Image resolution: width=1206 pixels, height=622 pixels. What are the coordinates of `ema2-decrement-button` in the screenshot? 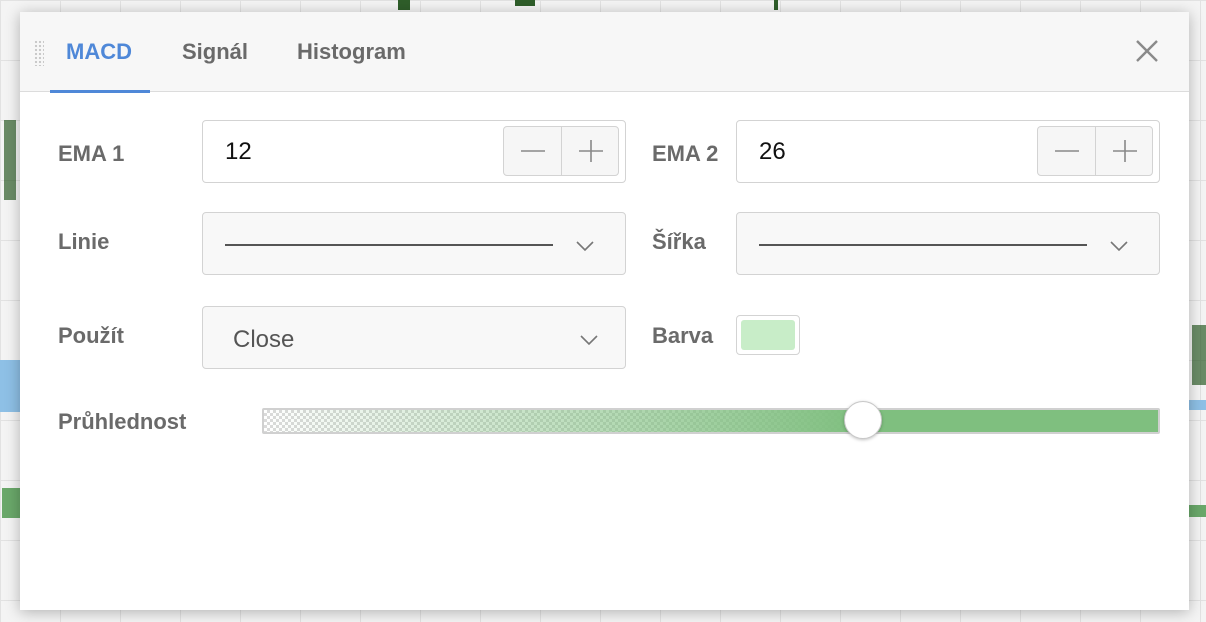 It's located at (1066, 151).